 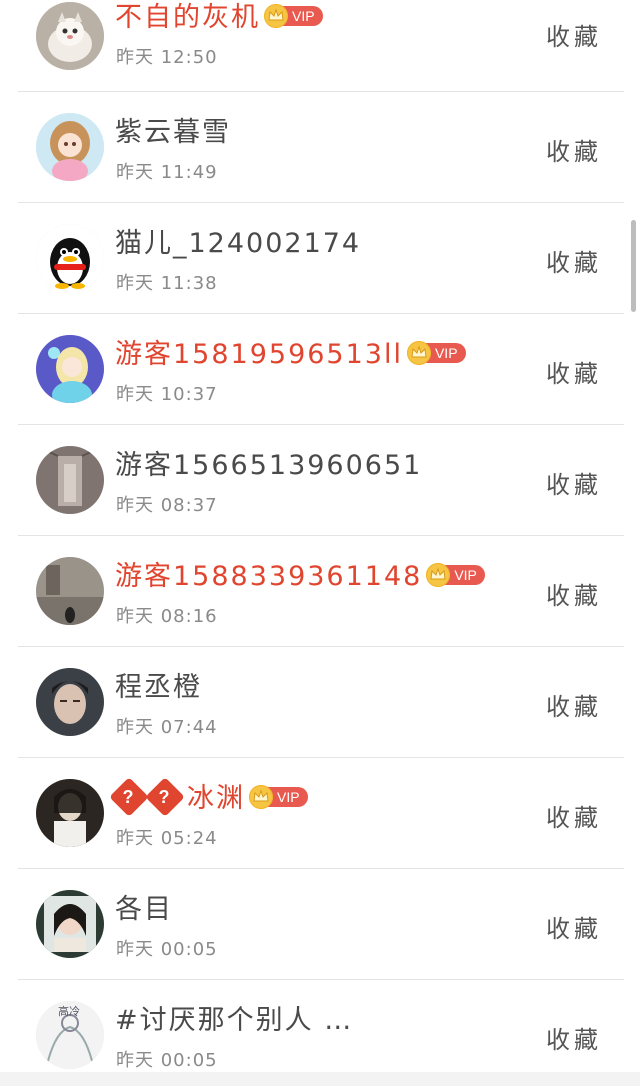 I want to click on timestamp: 昨天 08:37, so click(x=167, y=505).